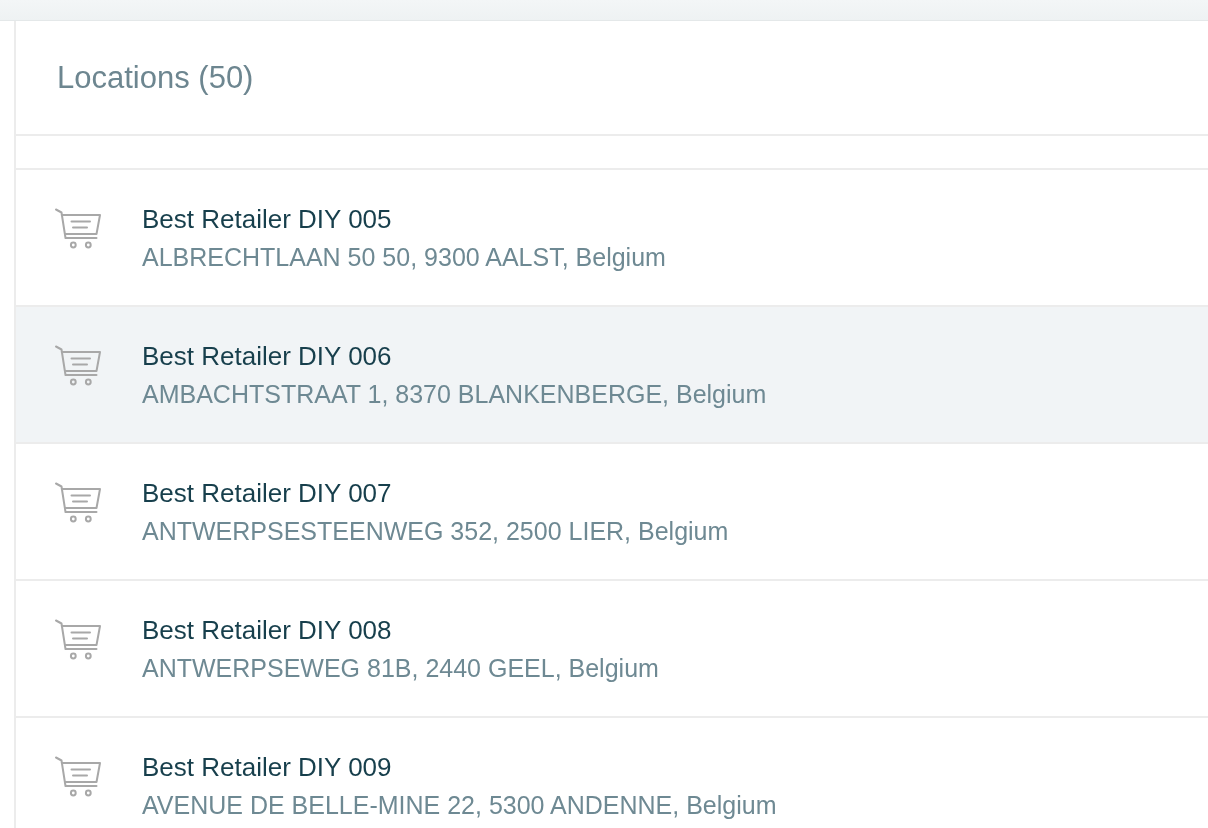  What do you see at coordinates (155, 77) in the screenshot?
I see `list-title: Locations (50)` at bounding box center [155, 77].